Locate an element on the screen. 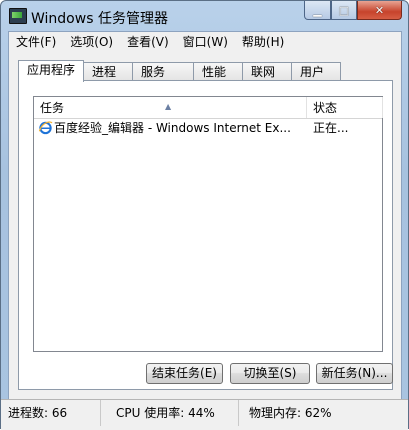  tab-performance: 性能 is located at coordinates (218, 71).